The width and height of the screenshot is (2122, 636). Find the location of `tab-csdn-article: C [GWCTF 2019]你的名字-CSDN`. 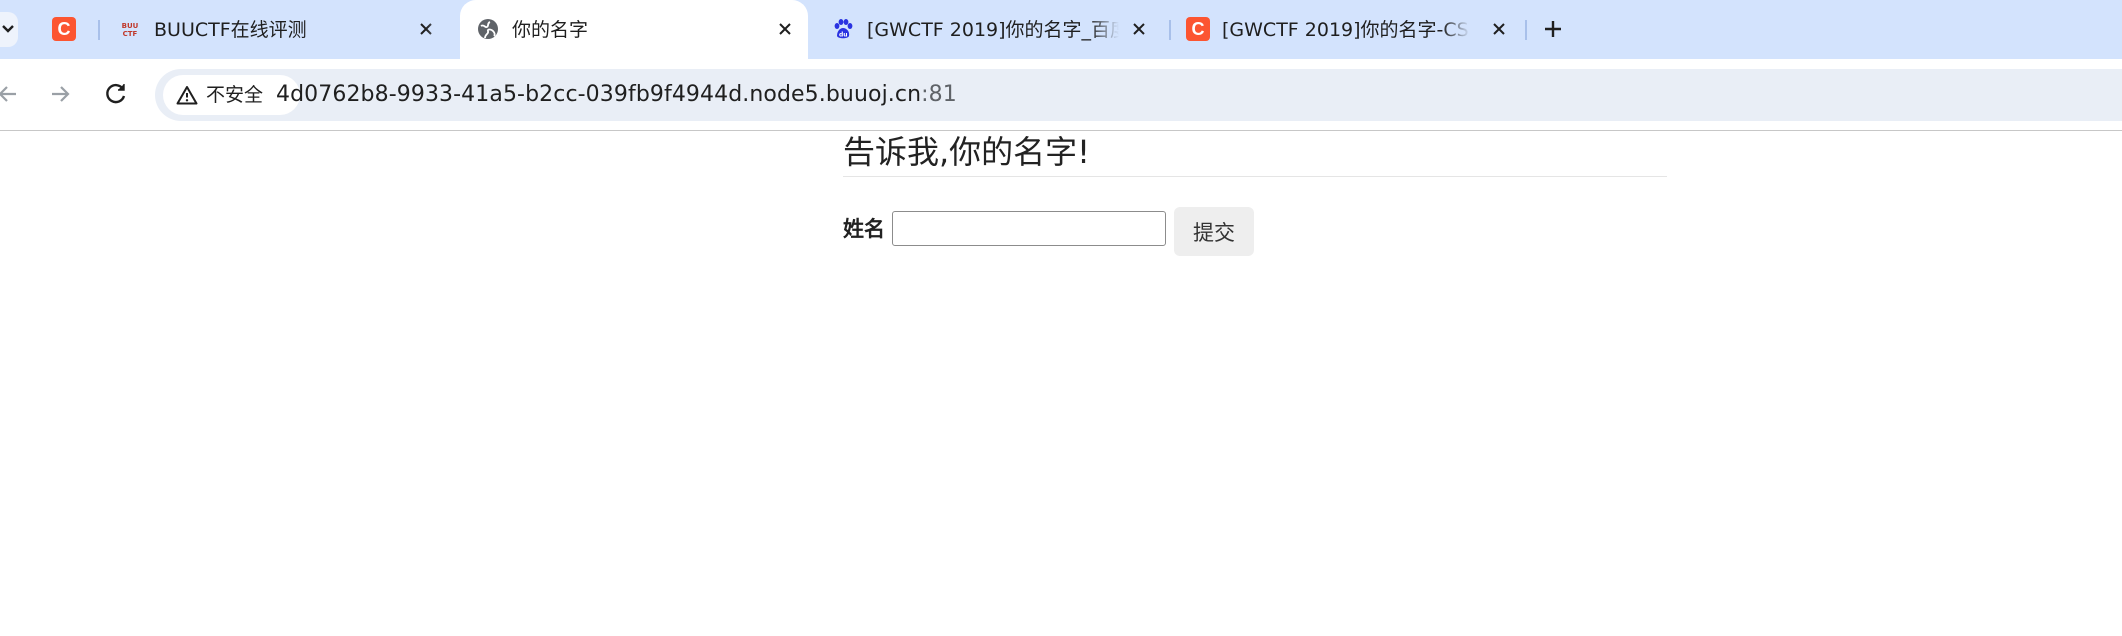

tab-csdn-article: C [GWCTF 2019]你的名字-CSDN is located at coordinates (1346, 29).